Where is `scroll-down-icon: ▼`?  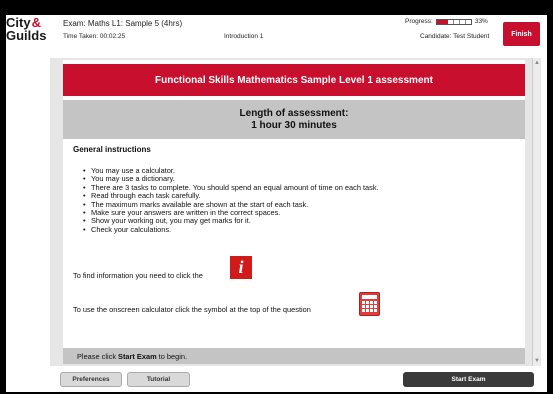 scroll-down-icon: ▼ is located at coordinates (537, 361).